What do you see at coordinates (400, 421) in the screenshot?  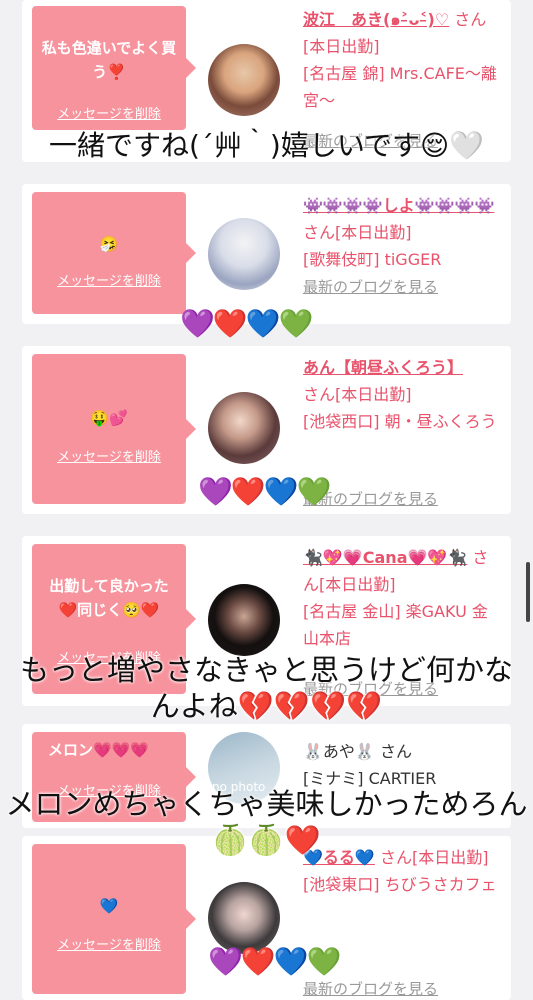 I see `shop-link: [池袋西口] 朝・昼ふくろう` at bounding box center [400, 421].